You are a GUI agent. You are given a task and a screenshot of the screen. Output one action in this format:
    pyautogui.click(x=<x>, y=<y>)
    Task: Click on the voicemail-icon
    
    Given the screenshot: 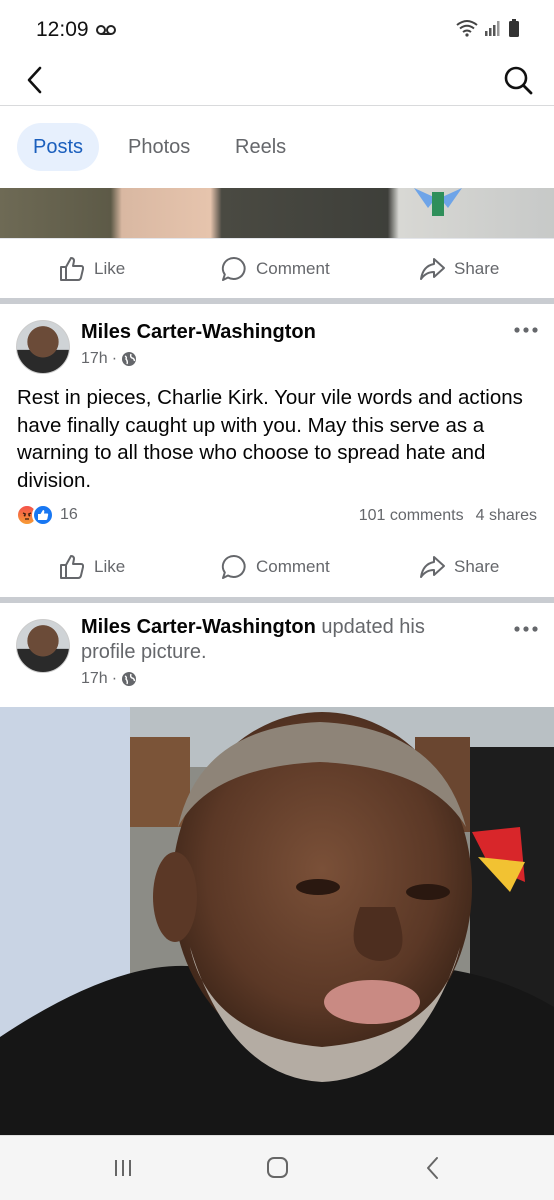 What is the action you would take?
    pyautogui.click(x=106, y=30)
    